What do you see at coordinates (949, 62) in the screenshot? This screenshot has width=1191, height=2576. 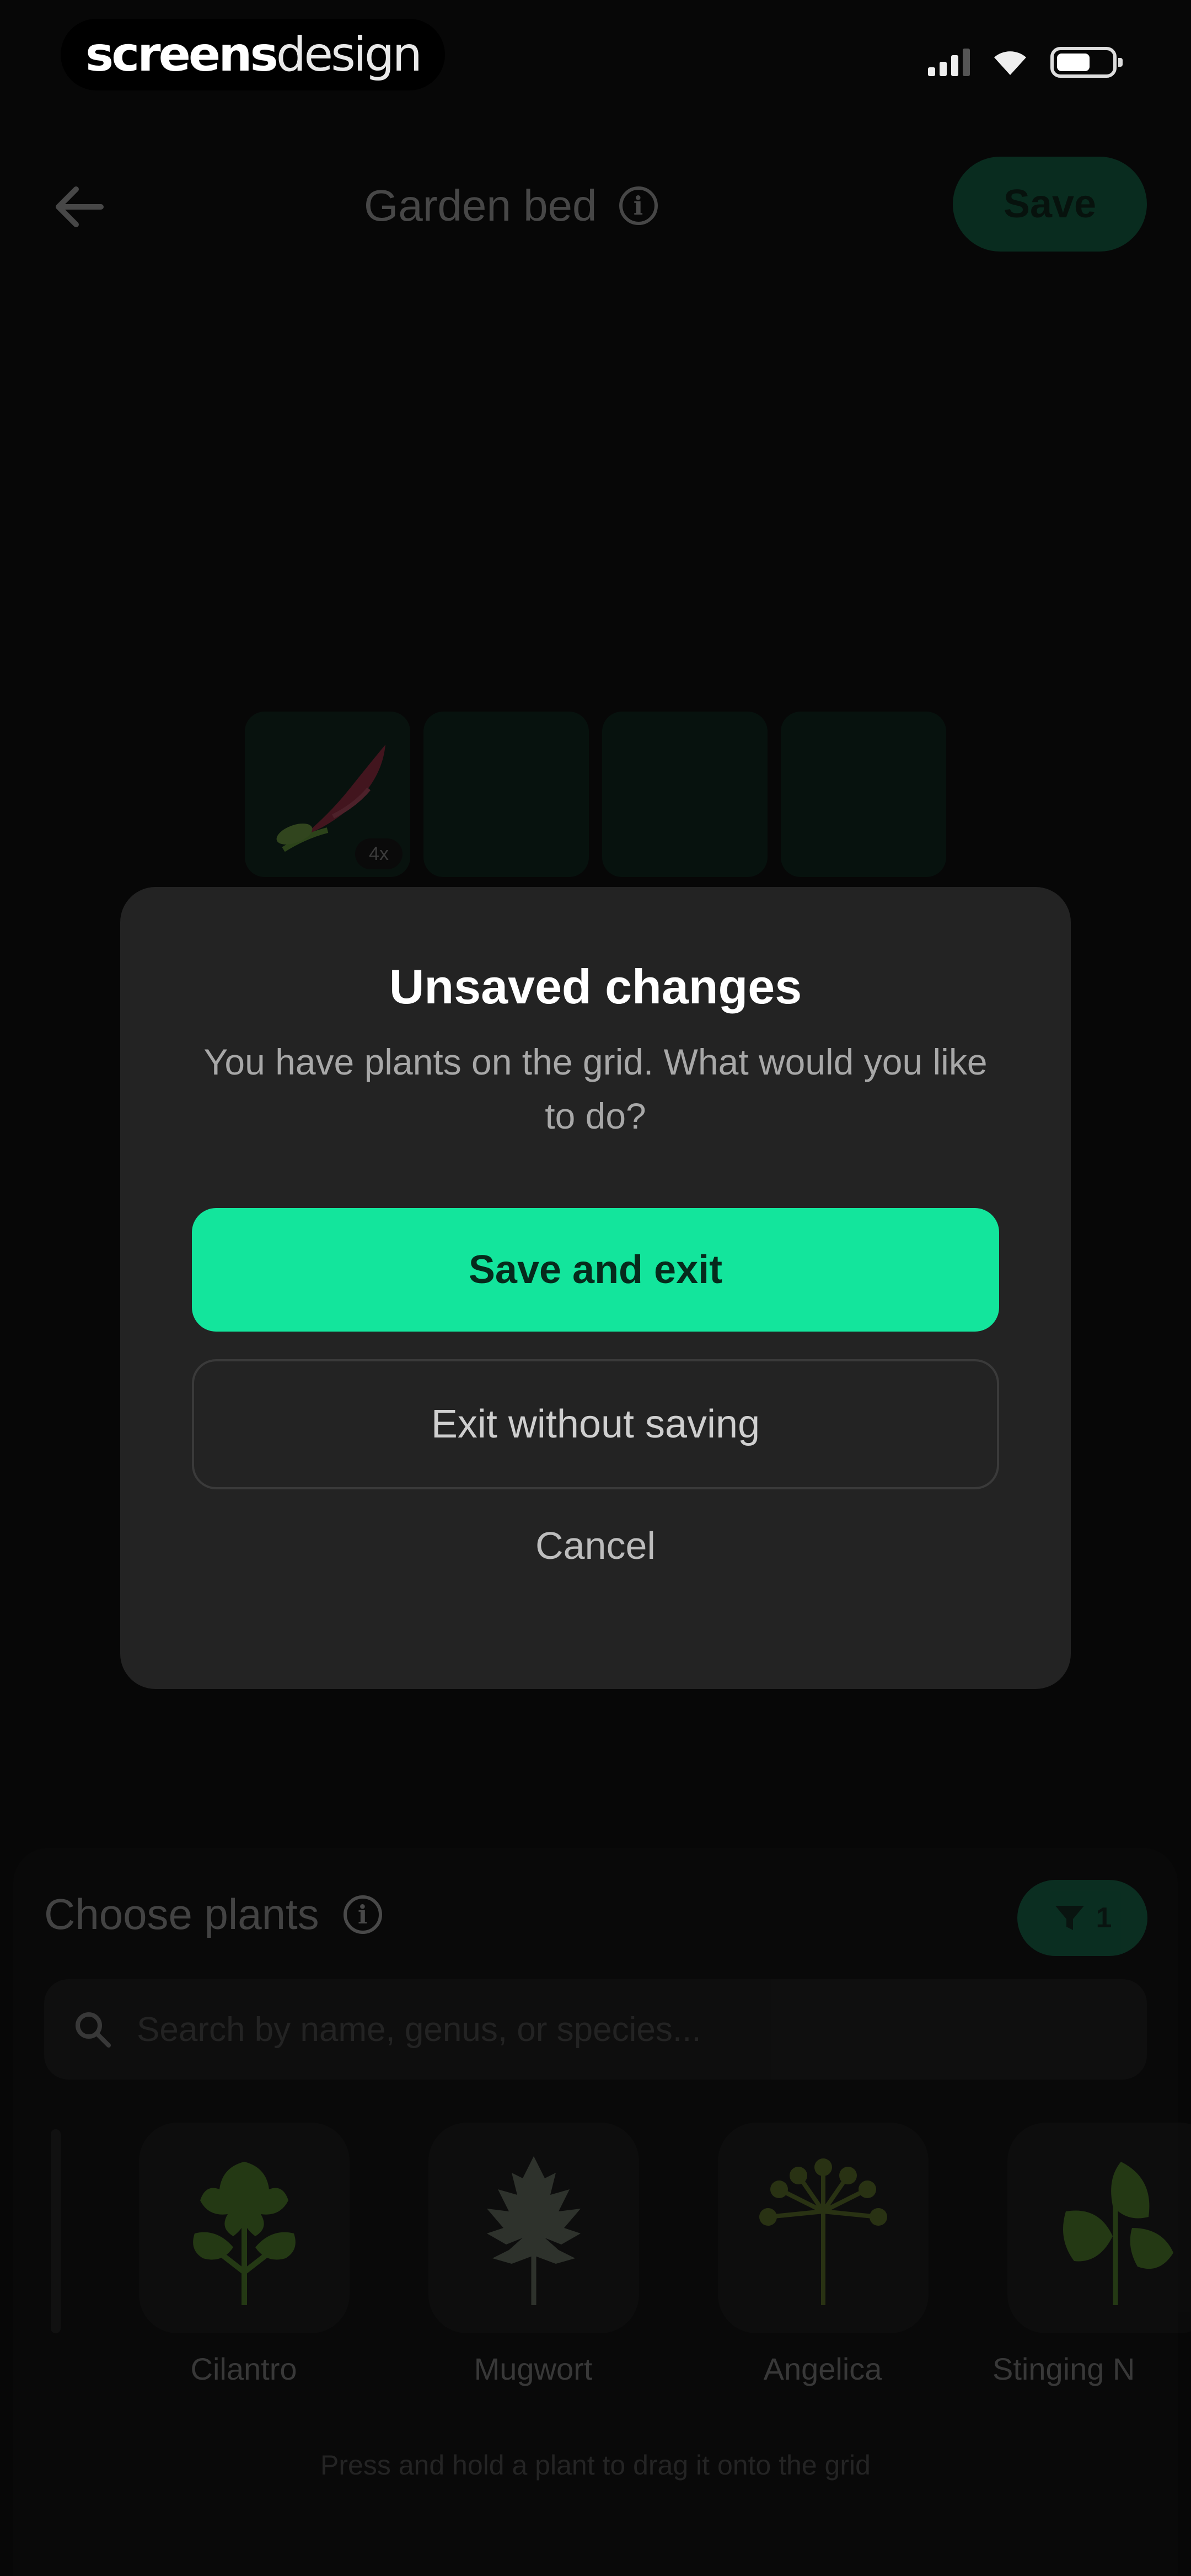 I see `cellular-signal-icon` at bounding box center [949, 62].